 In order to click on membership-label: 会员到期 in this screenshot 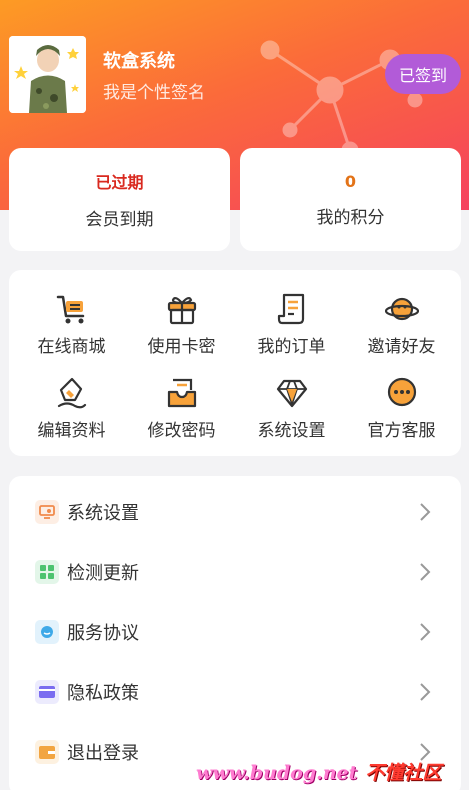, I will do `click(119, 220)`.